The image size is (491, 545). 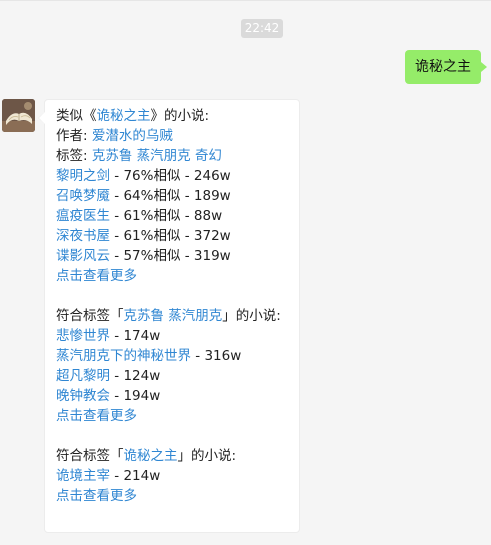 I want to click on similar-heading: 类似《诡秘之主》的小说:, so click(x=174, y=116).